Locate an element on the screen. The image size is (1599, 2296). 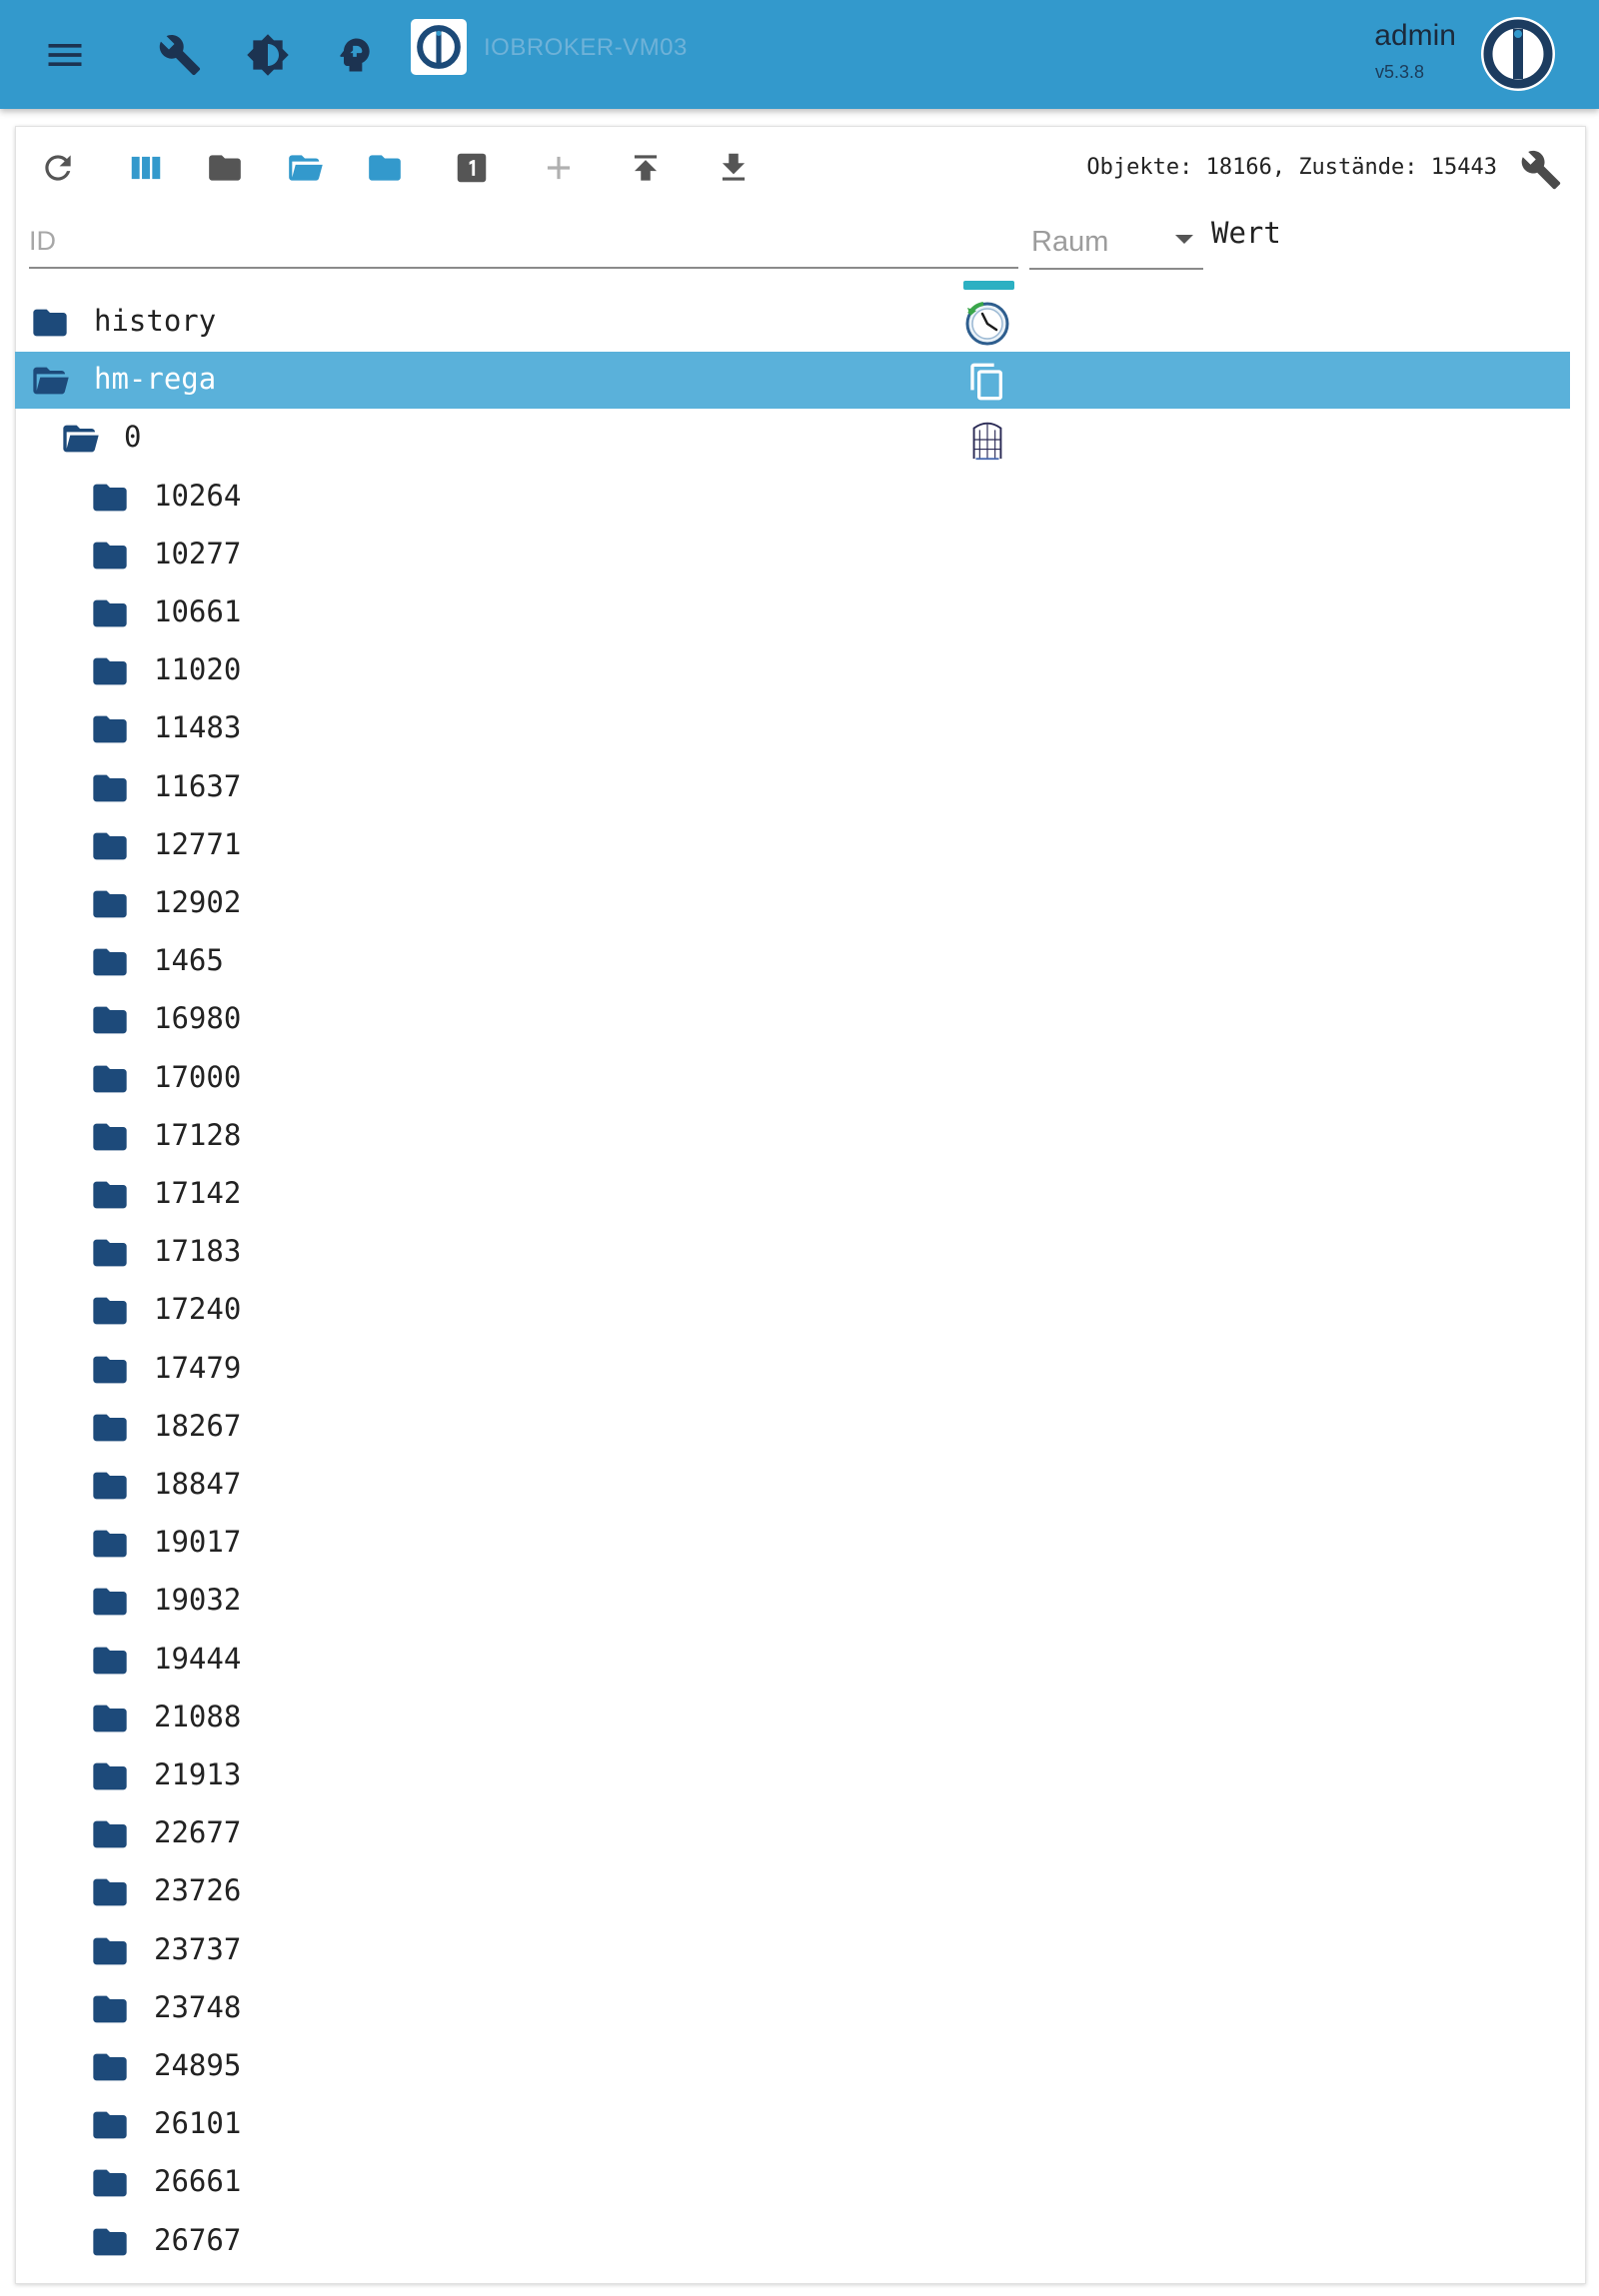
column-indicator is located at coordinates (988, 285).